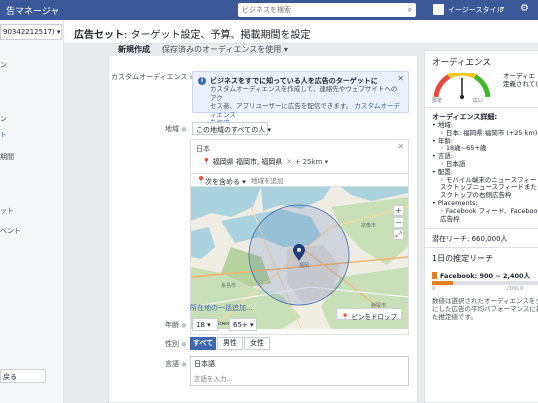 This screenshot has width=538, height=403. What do you see at coordinates (247, 162) in the screenshot?
I see `selected-location-name: 福岡県 福岡市, 福岡県` at bounding box center [247, 162].